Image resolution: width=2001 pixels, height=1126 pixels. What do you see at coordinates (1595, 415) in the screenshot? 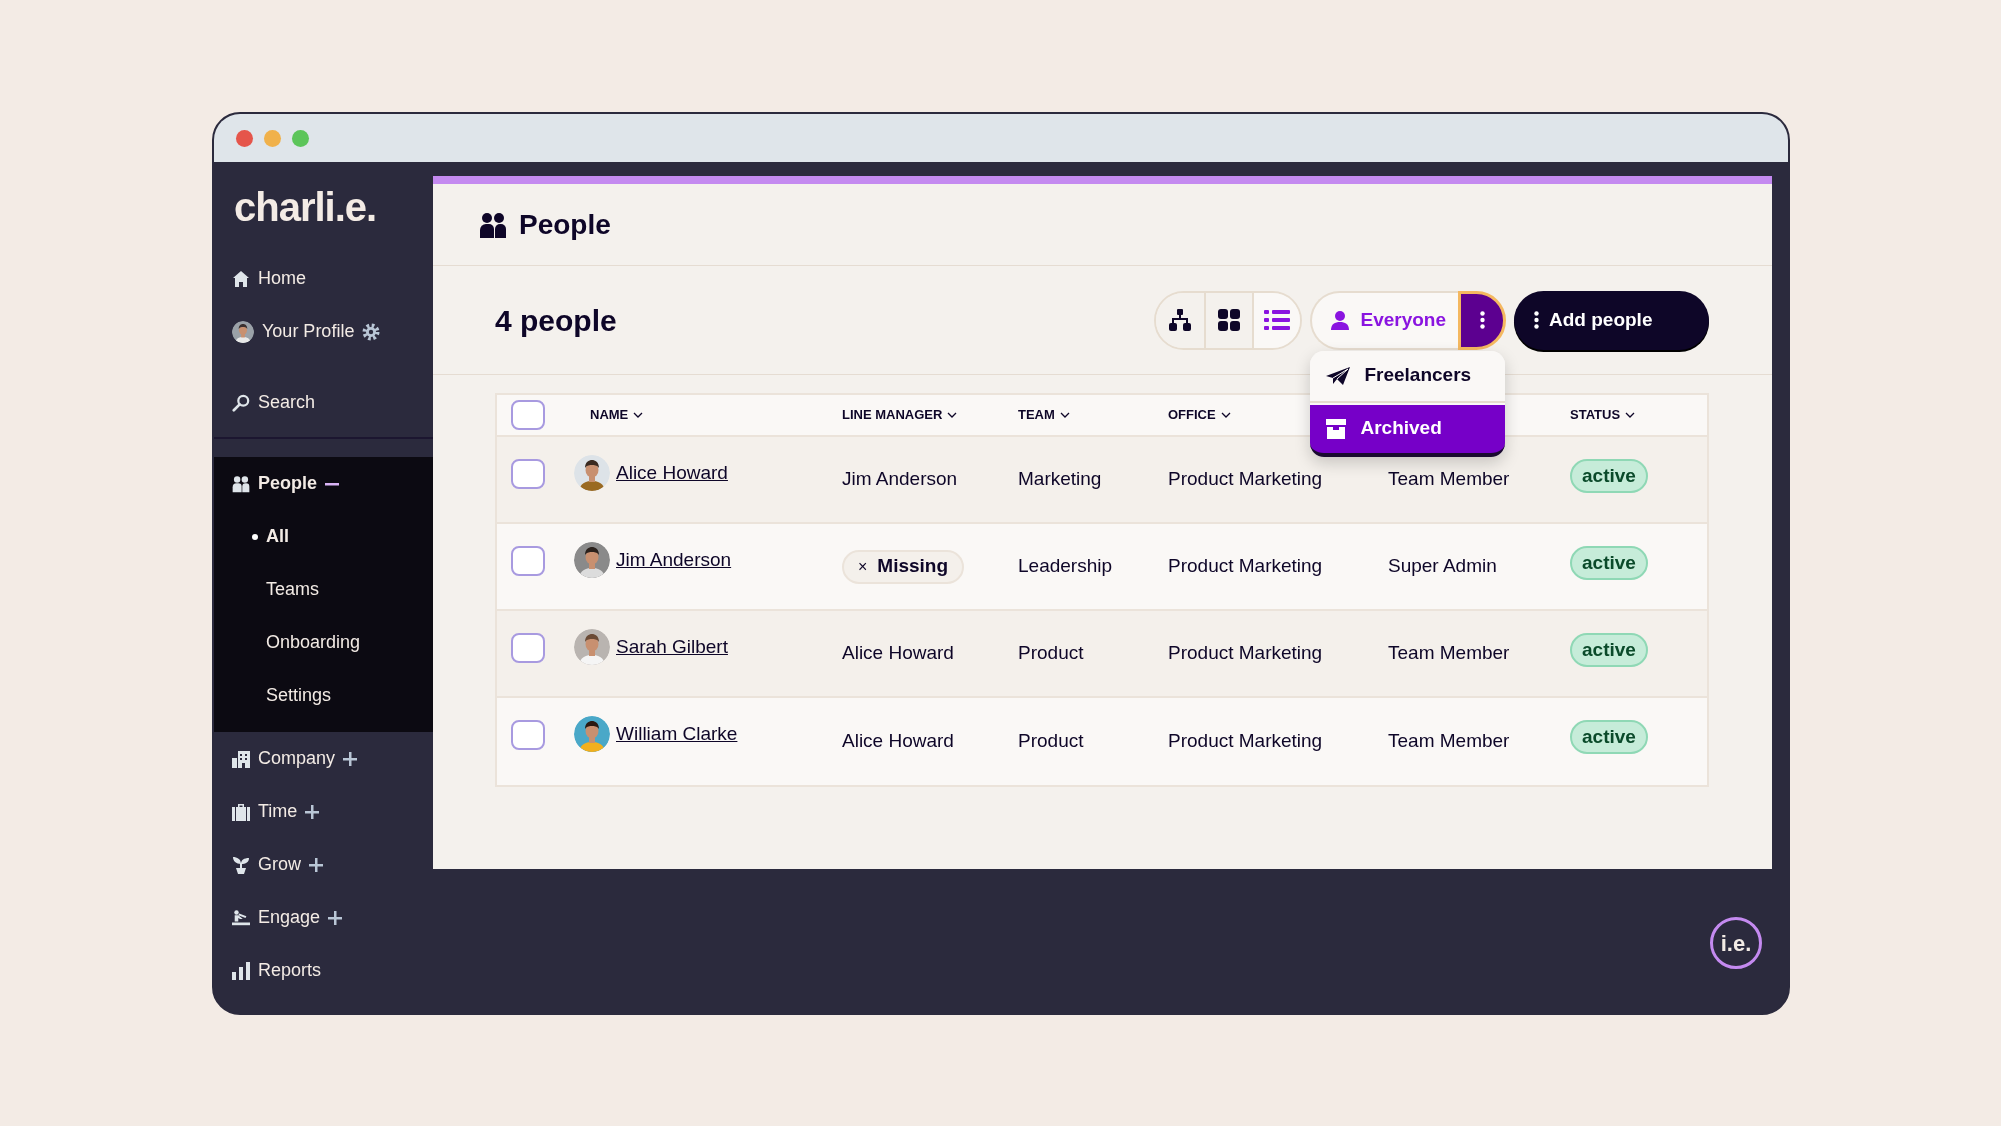
I see `column-header: STATUS` at bounding box center [1595, 415].